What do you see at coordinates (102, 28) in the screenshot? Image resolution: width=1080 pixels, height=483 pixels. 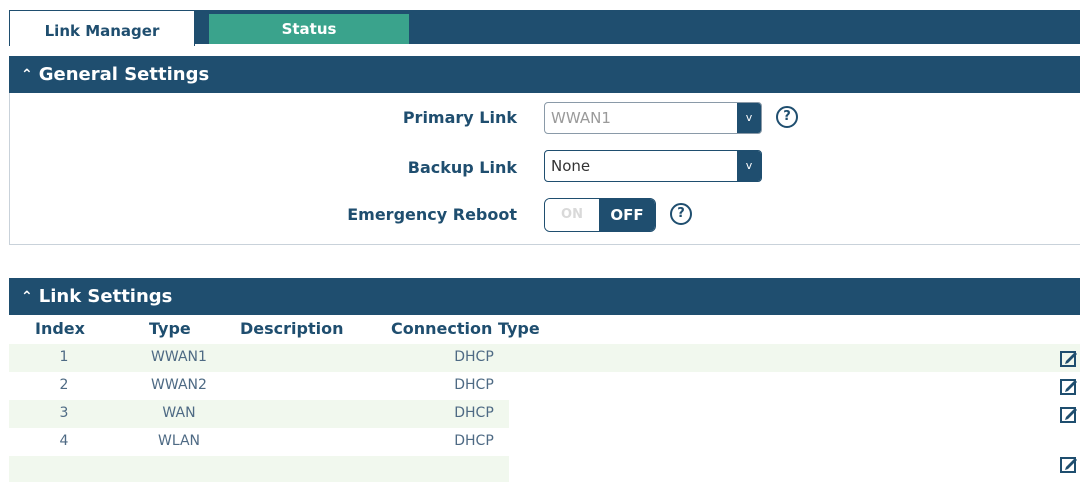 I see `tab-link-manager: Link Manager` at bounding box center [102, 28].